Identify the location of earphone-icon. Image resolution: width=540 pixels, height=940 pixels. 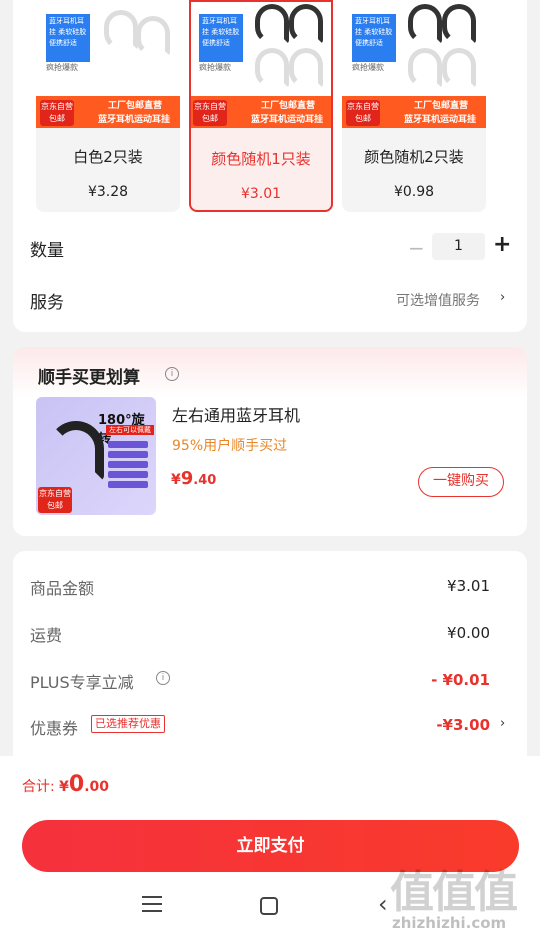
(76, 451).